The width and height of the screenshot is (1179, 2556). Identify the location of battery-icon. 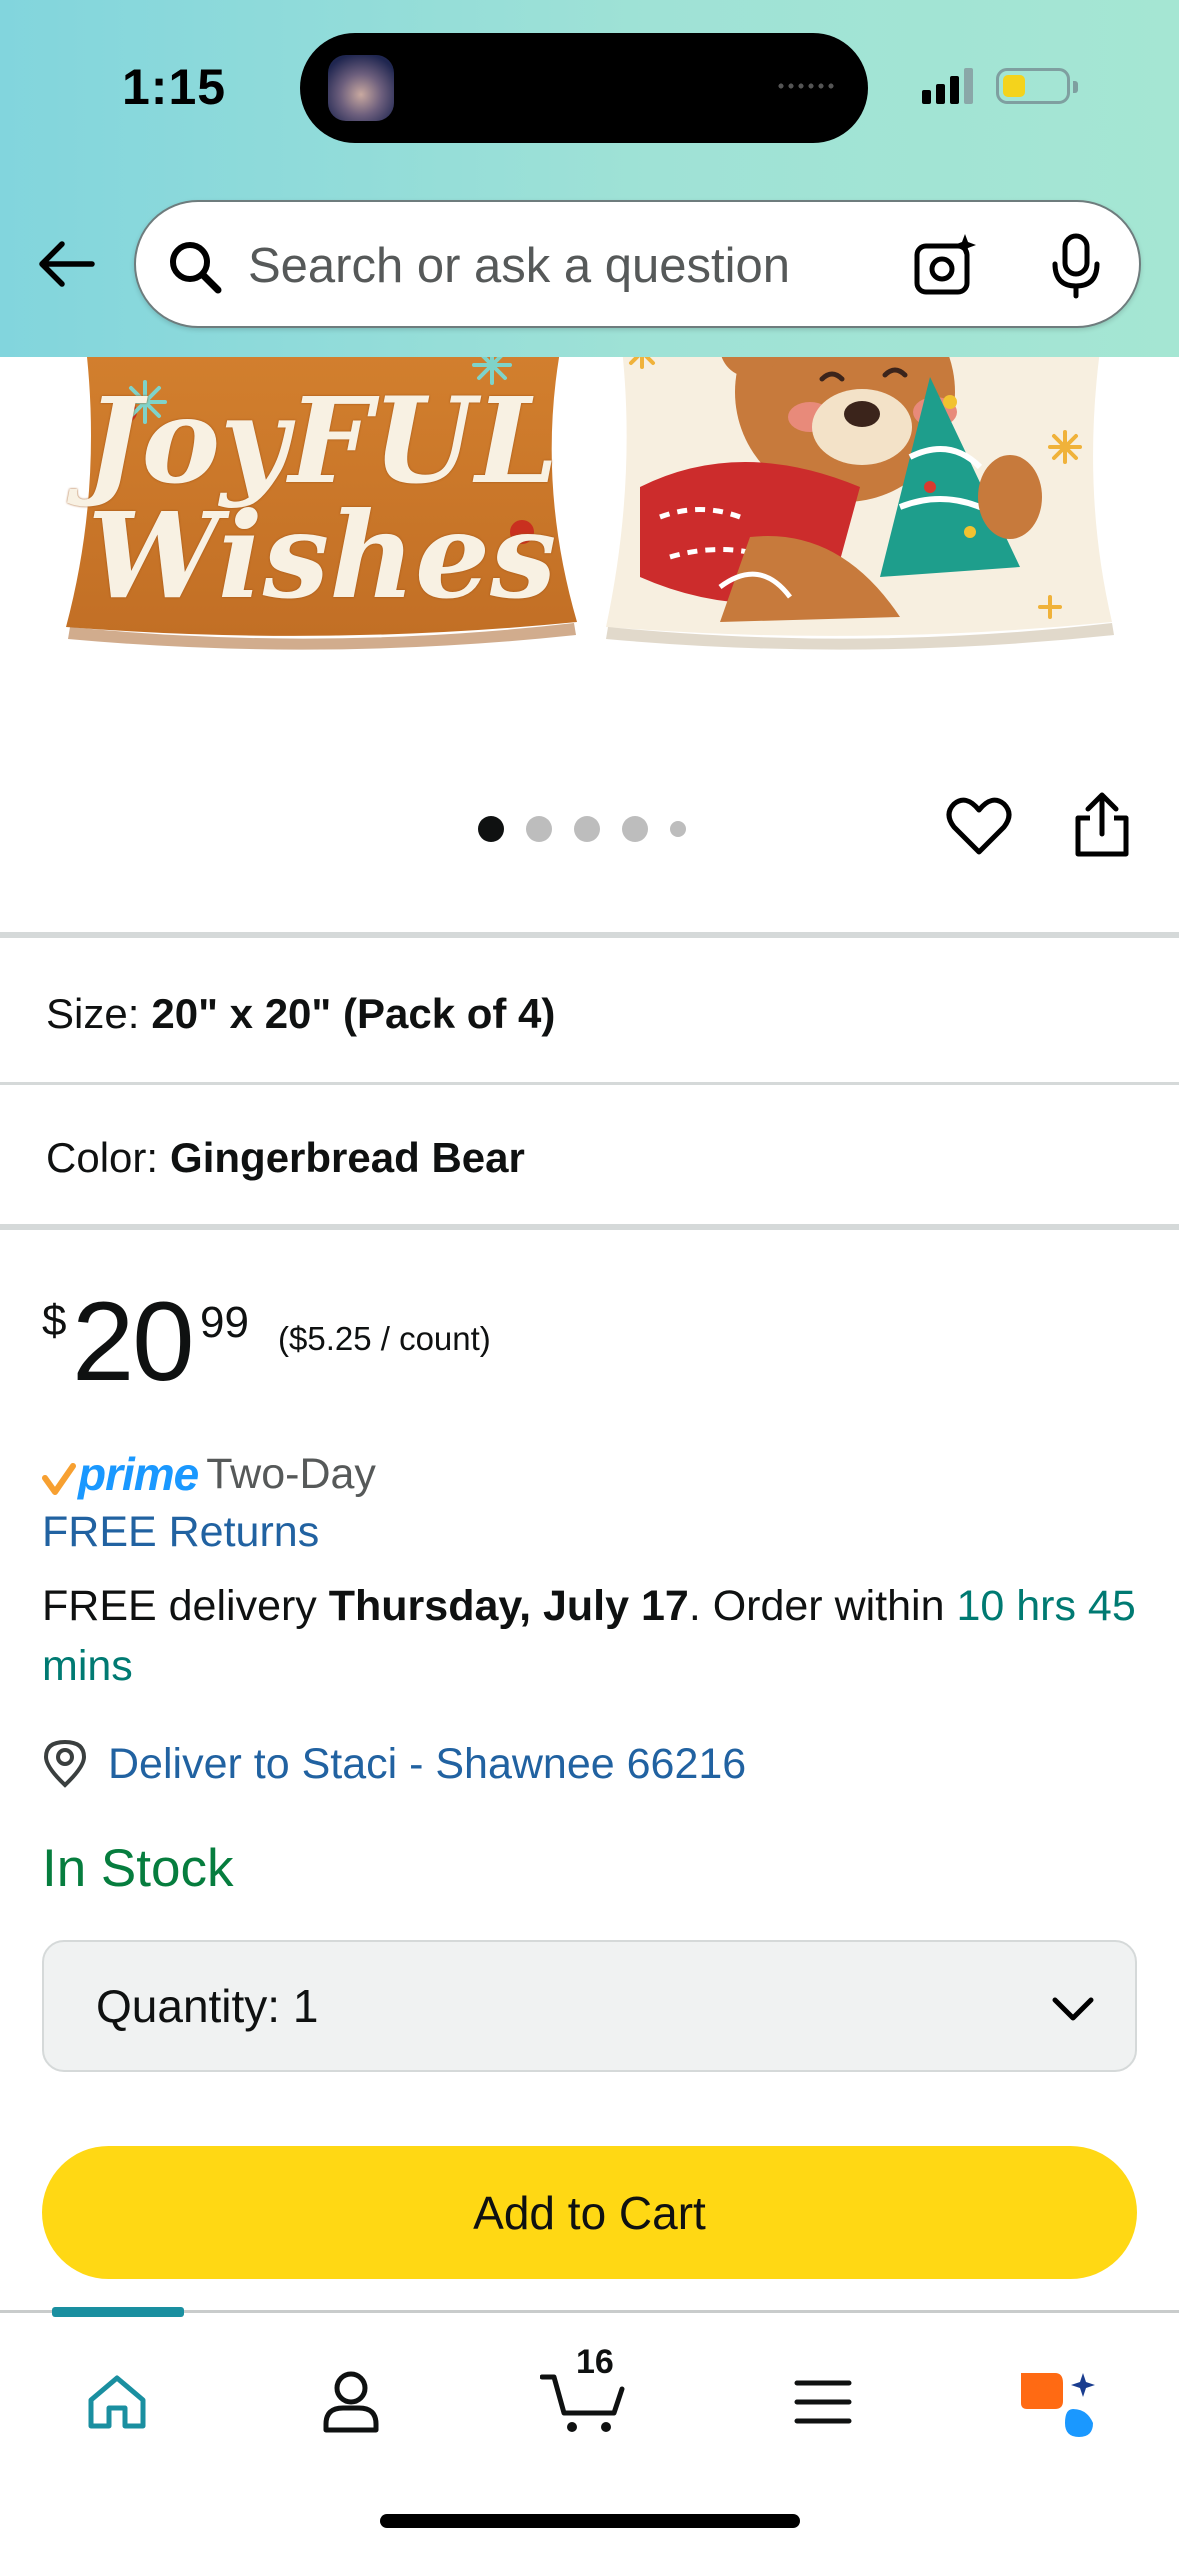
(1037, 86).